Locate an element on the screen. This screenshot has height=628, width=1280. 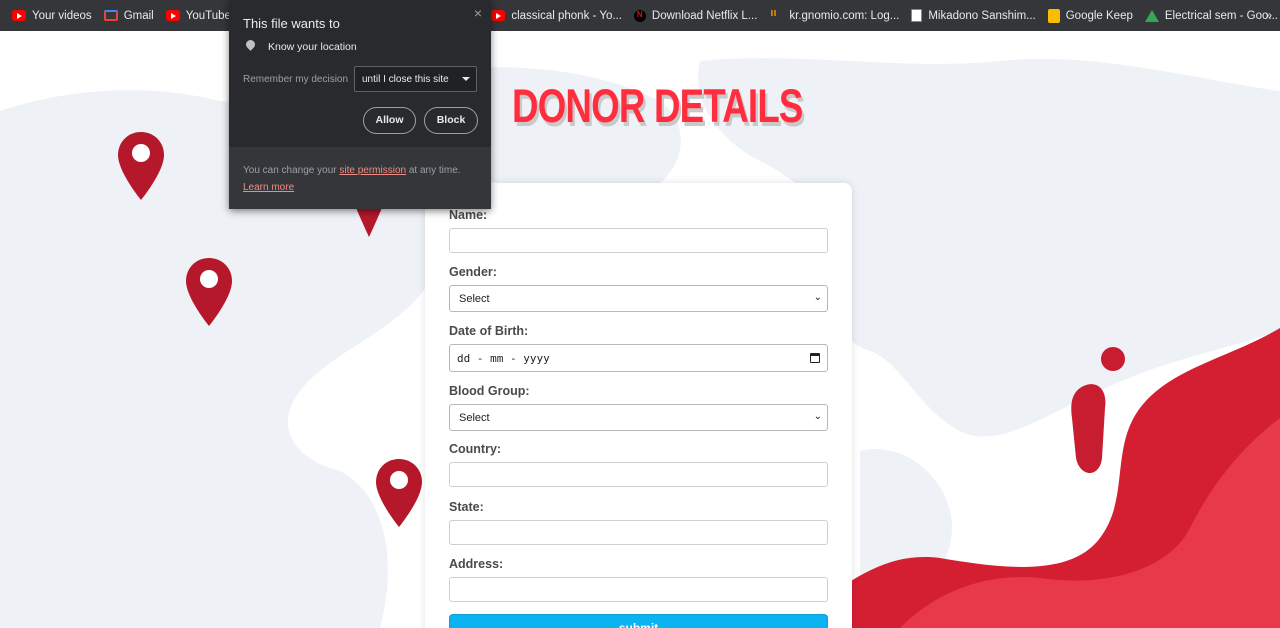
gender-select: Select ⌄ is located at coordinates (638, 298).